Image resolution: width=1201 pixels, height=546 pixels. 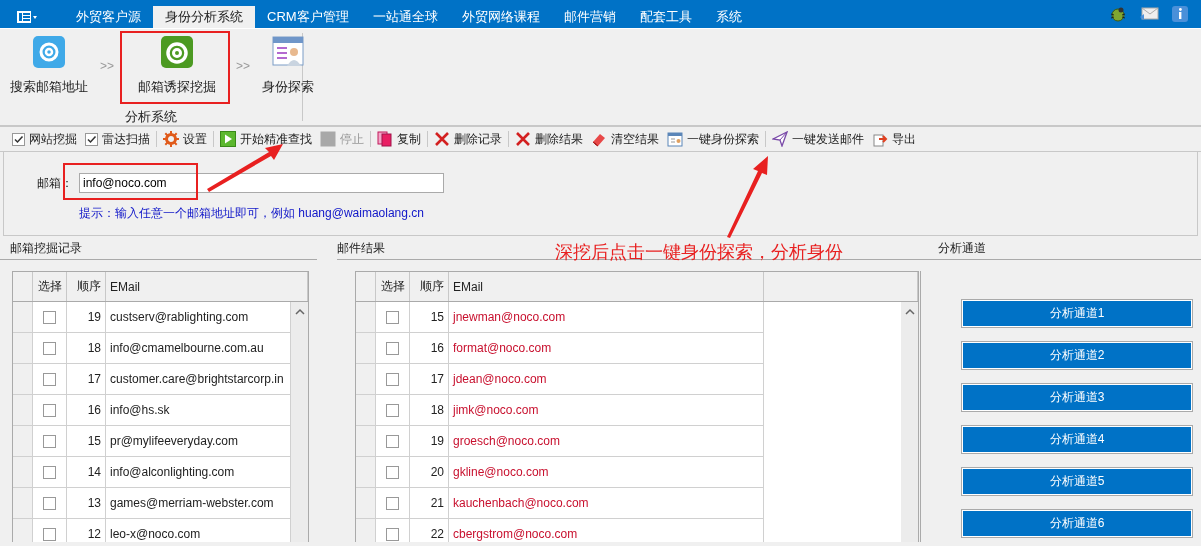 I want to click on table-cell: 14, so click(x=86, y=472).